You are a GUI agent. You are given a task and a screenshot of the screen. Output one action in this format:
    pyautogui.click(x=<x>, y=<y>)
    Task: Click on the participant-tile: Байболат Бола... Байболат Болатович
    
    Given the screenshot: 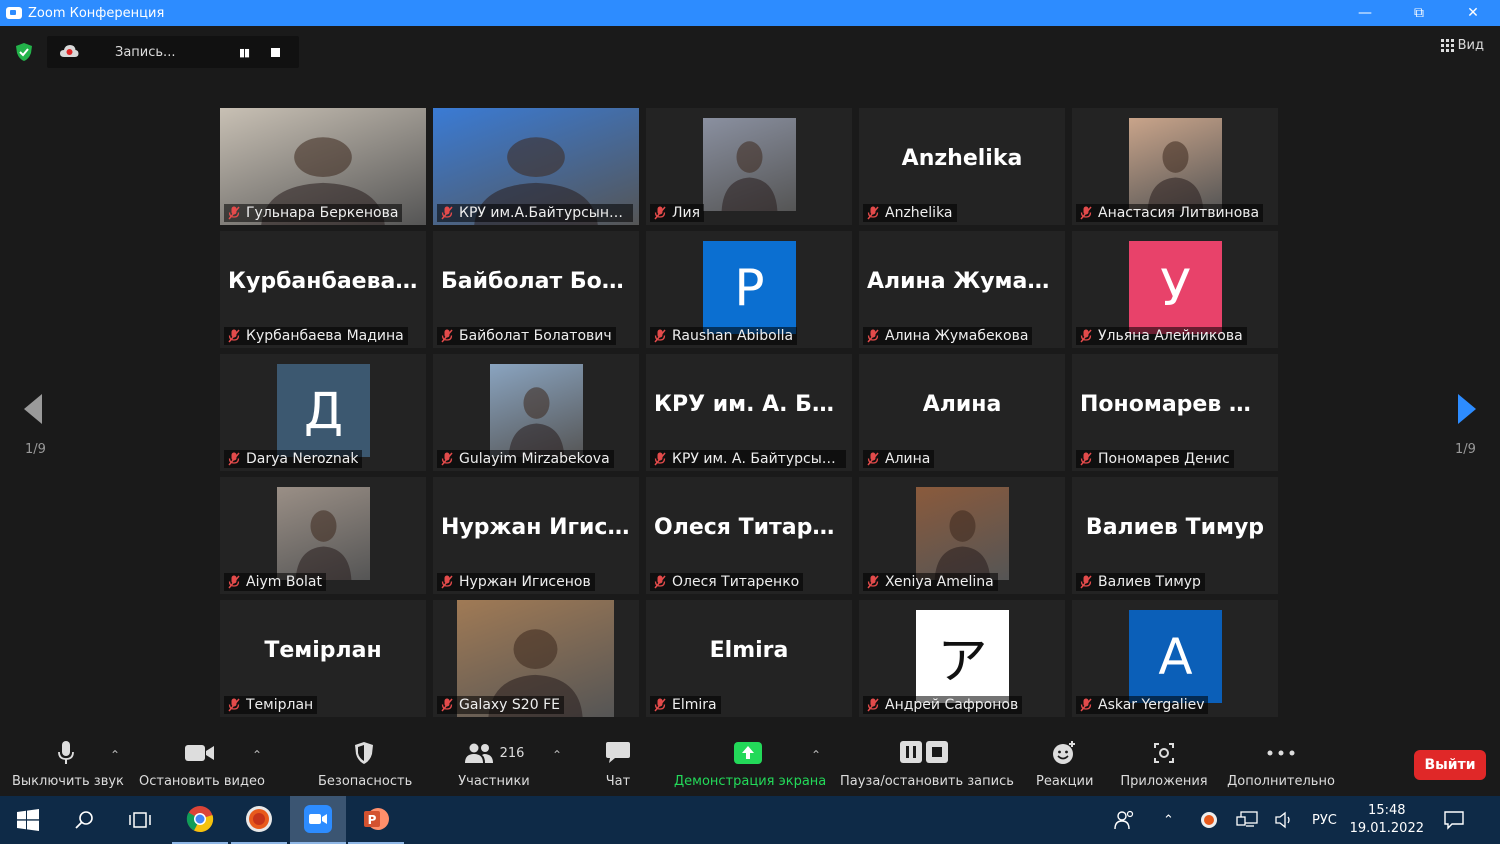 What is the action you would take?
    pyautogui.click(x=536, y=289)
    